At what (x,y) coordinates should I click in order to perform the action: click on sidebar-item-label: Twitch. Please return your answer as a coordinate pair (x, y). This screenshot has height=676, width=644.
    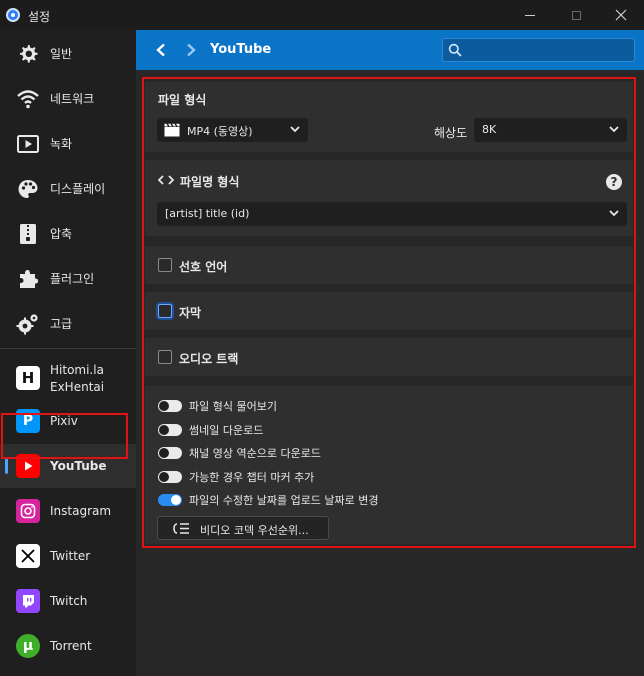
    Looking at the image, I should click on (69, 601).